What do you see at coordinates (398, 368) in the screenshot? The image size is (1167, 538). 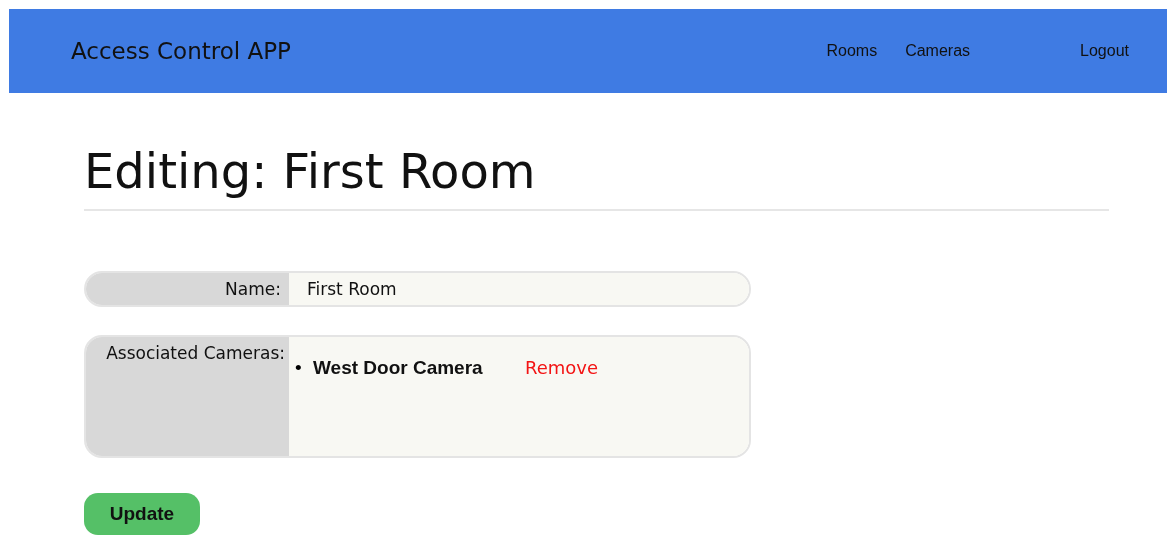 I see `camera-name: West Door Camera` at bounding box center [398, 368].